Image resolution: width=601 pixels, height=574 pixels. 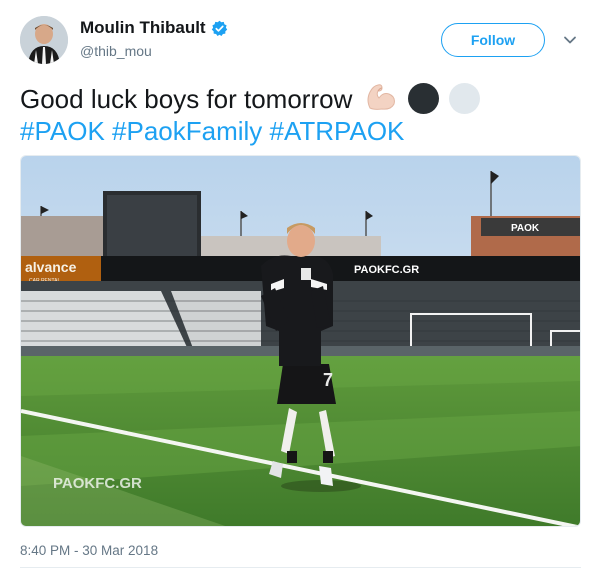 What do you see at coordinates (97, 483) in the screenshot?
I see `photo-watermark: PAOKFC.GR` at bounding box center [97, 483].